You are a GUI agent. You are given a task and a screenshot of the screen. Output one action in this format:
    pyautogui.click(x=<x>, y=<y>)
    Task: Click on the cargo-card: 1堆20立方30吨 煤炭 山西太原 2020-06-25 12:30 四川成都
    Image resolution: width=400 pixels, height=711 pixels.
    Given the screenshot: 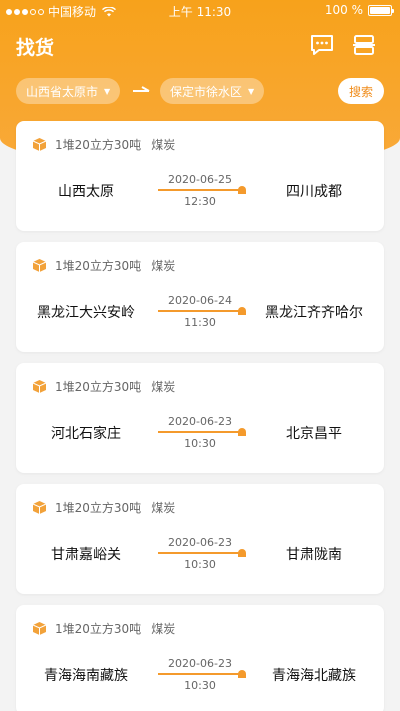 What is the action you would take?
    pyautogui.click(x=200, y=176)
    